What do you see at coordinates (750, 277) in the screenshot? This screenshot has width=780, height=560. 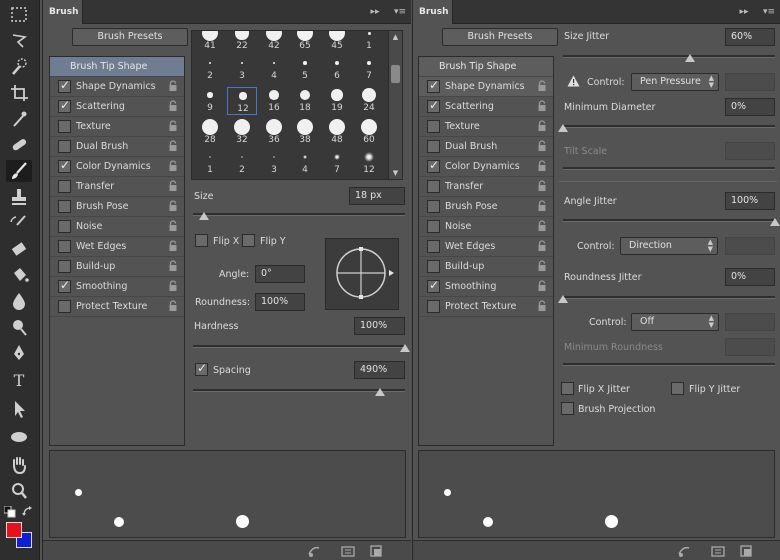 I see `roundness-jitter-input: 0%` at bounding box center [750, 277].